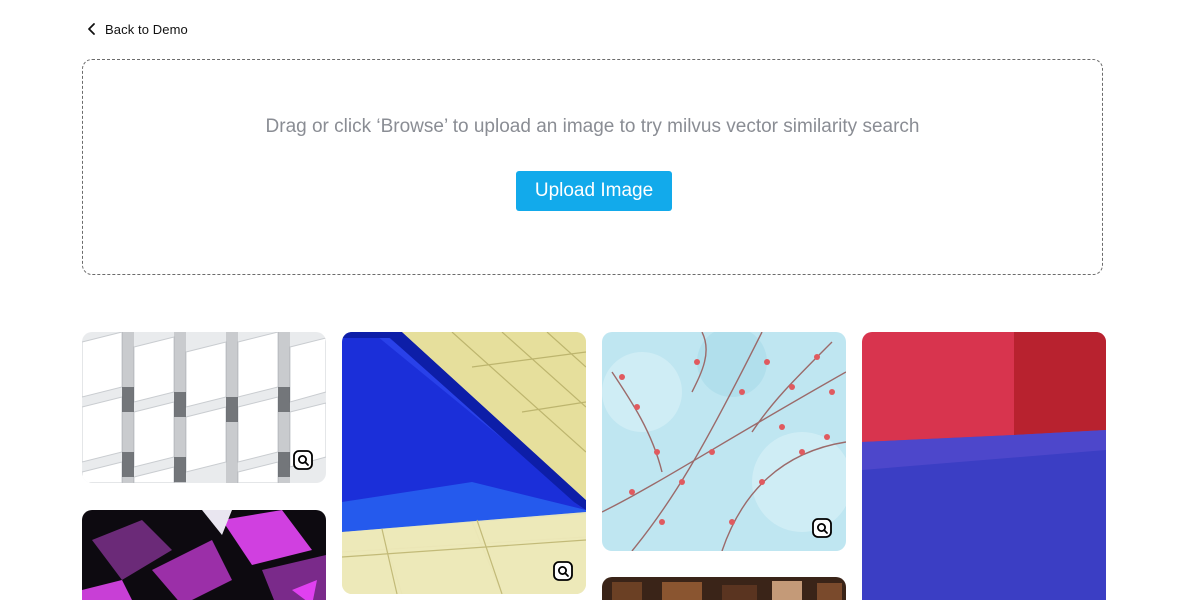 This screenshot has height=600, width=1188. I want to click on gallery-image-interior, so click(724, 588).